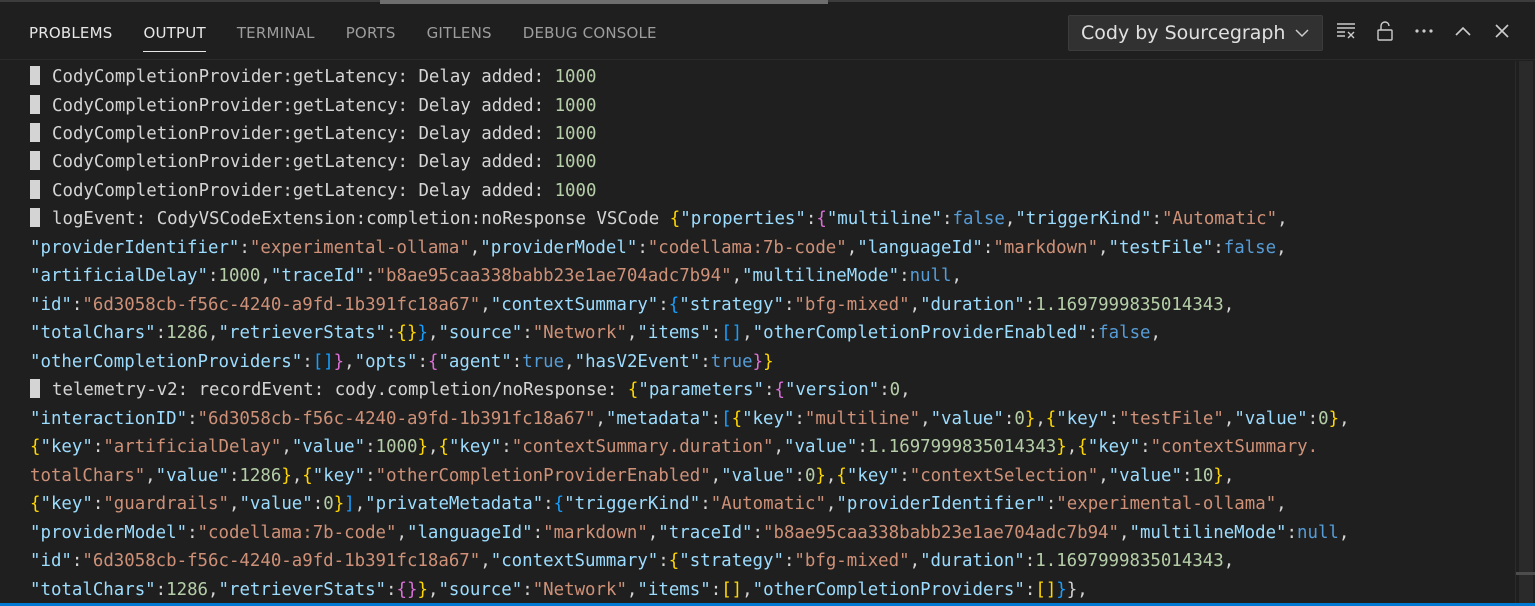 The height and width of the screenshot is (606, 1535). What do you see at coordinates (1161, 247) in the screenshot?
I see `log-token: "testFile"` at bounding box center [1161, 247].